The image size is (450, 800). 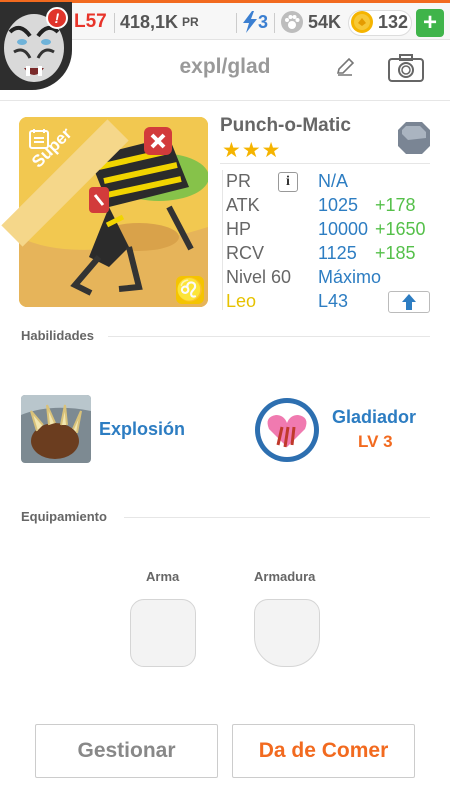 What do you see at coordinates (362, 22) in the screenshot?
I see `coin-icon` at bounding box center [362, 22].